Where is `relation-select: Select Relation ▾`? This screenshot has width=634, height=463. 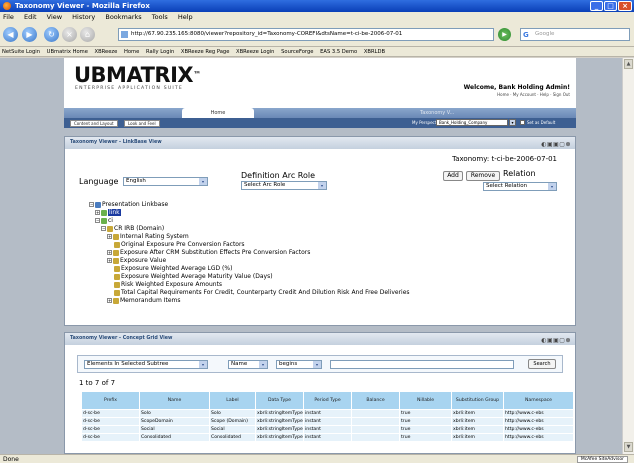 relation-select: Select Relation ▾ is located at coordinates (520, 186).